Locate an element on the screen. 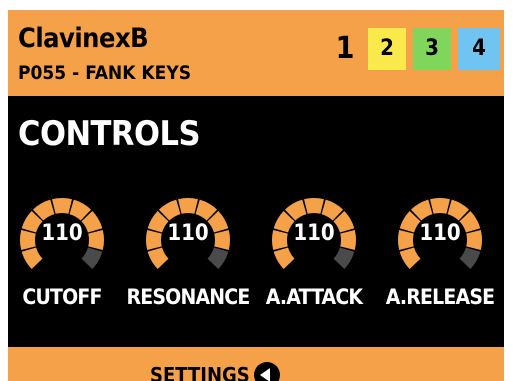 This screenshot has height=381, width=513. knob-release-label: A.RELEASE is located at coordinates (440, 297).